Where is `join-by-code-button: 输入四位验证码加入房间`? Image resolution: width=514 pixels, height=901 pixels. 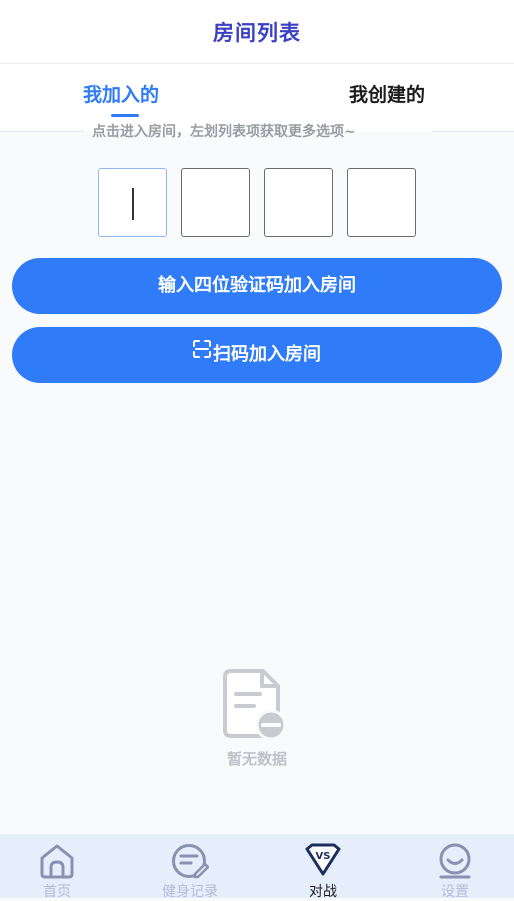
join-by-code-button: 输入四位验证码加入房间 is located at coordinates (257, 286).